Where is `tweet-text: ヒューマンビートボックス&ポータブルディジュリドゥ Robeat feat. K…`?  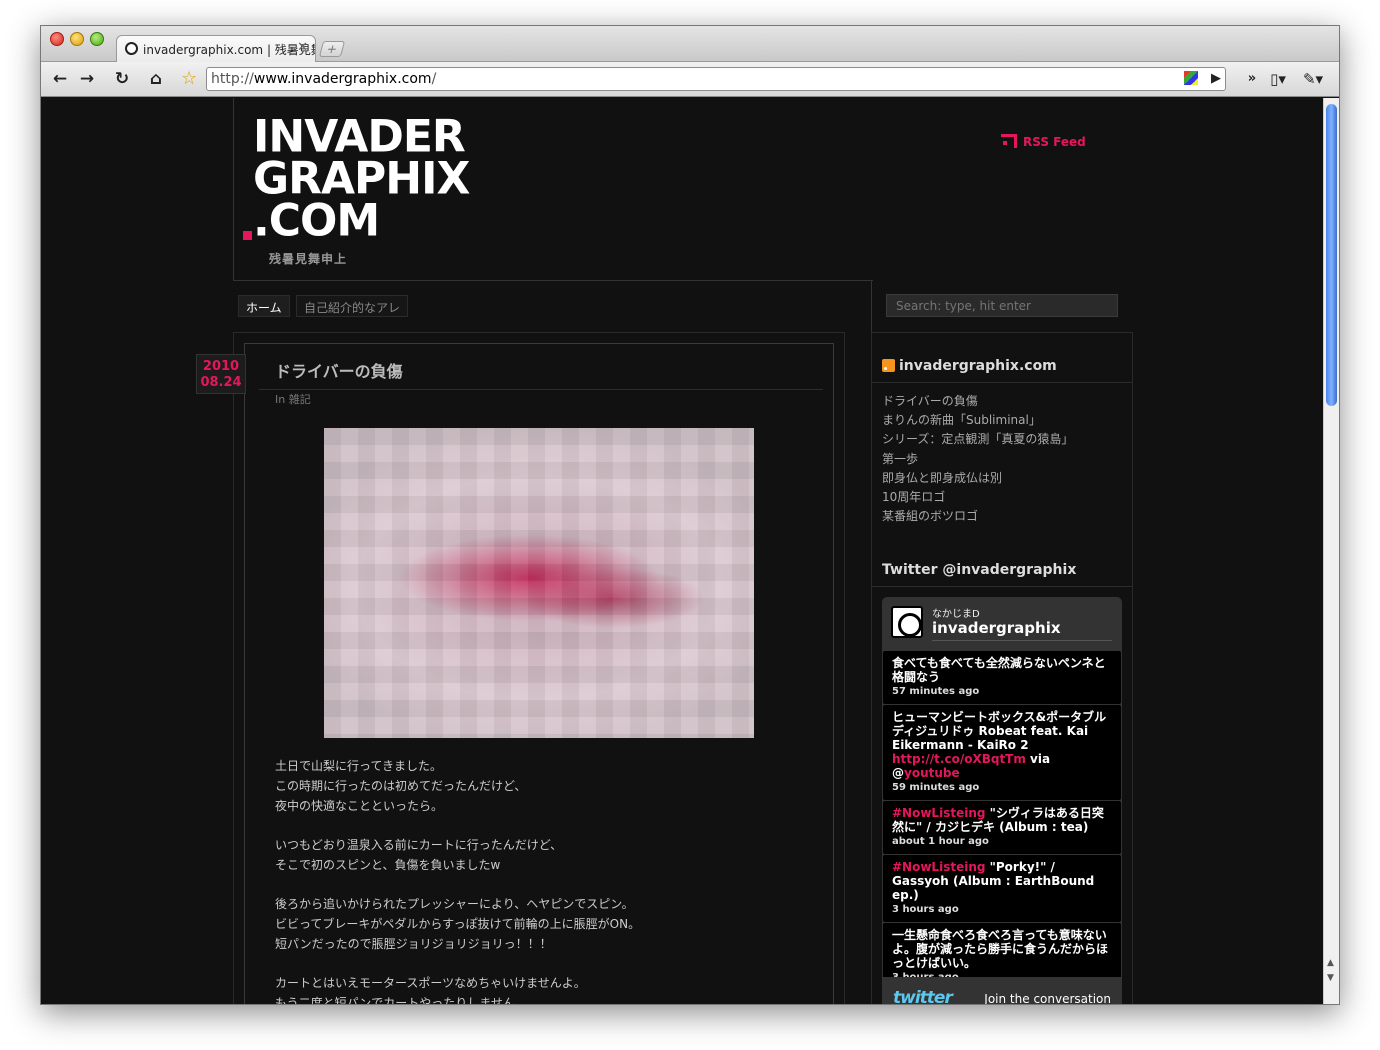 tweet-text: ヒューマンビートボックス&ポータブルディジュリドゥ Robeat feat. K… is located at coordinates (999, 731).